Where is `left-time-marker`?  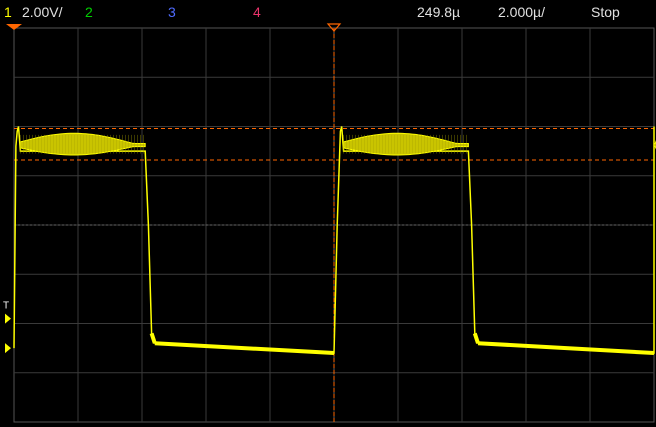
left-time-marker is located at coordinates (14, 27).